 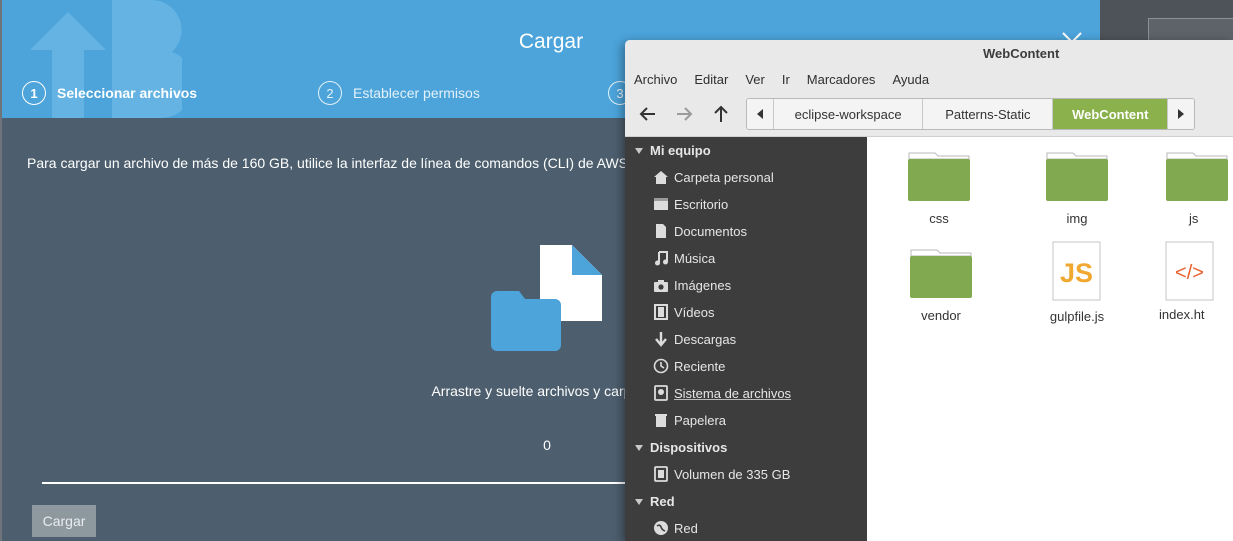 What do you see at coordinates (34, 93) in the screenshot?
I see `step-number: 1` at bounding box center [34, 93].